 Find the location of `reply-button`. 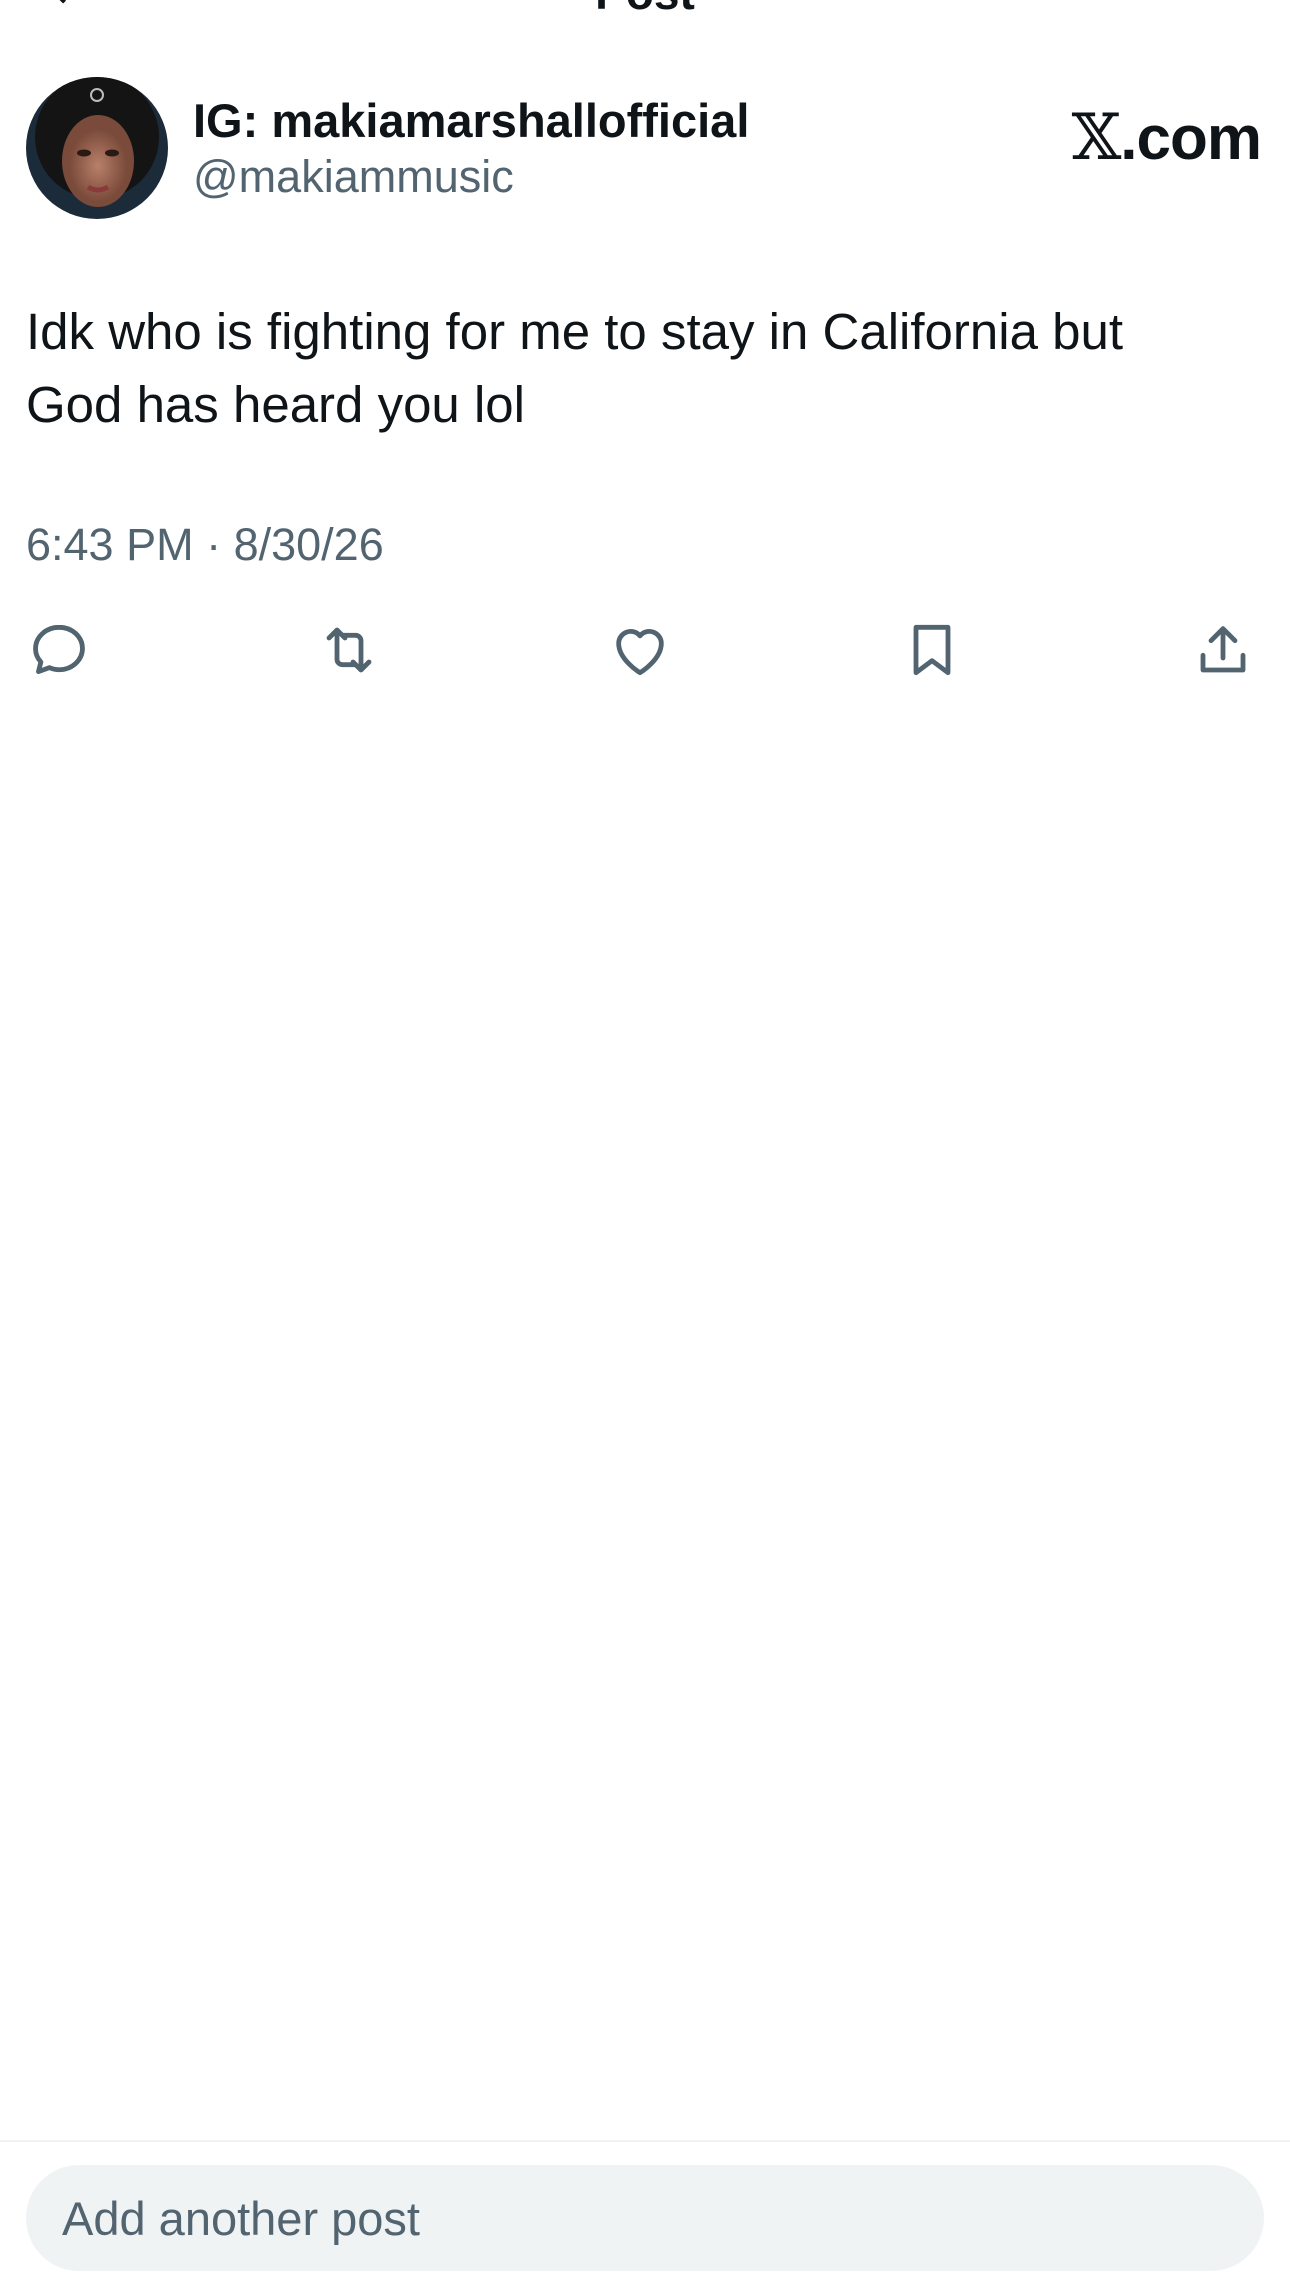

reply-button is located at coordinates (59, 650).